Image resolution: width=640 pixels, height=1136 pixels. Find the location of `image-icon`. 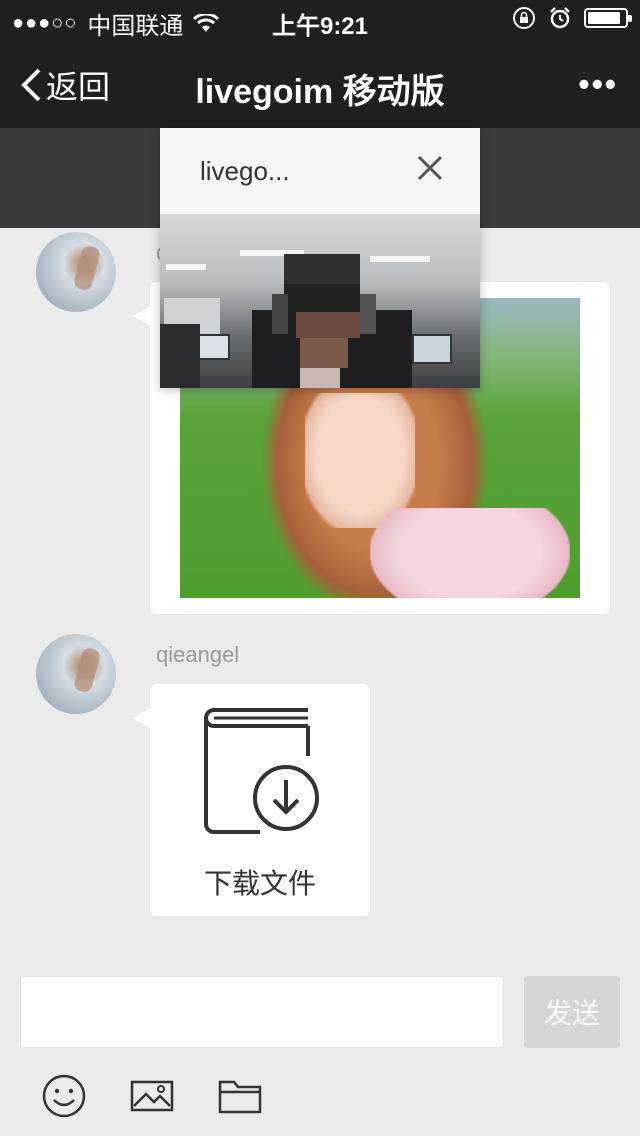

image-icon is located at coordinates (152, 1096).